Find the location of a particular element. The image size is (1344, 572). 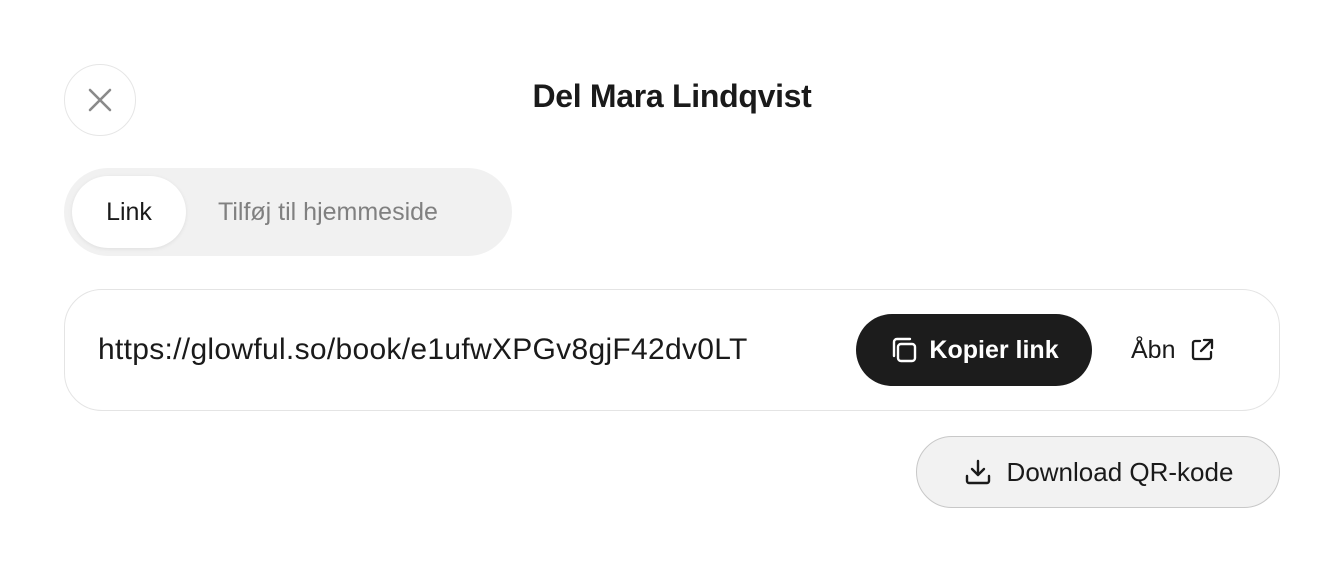

open-link-button: Åbn is located at coordinates (1173, 350).